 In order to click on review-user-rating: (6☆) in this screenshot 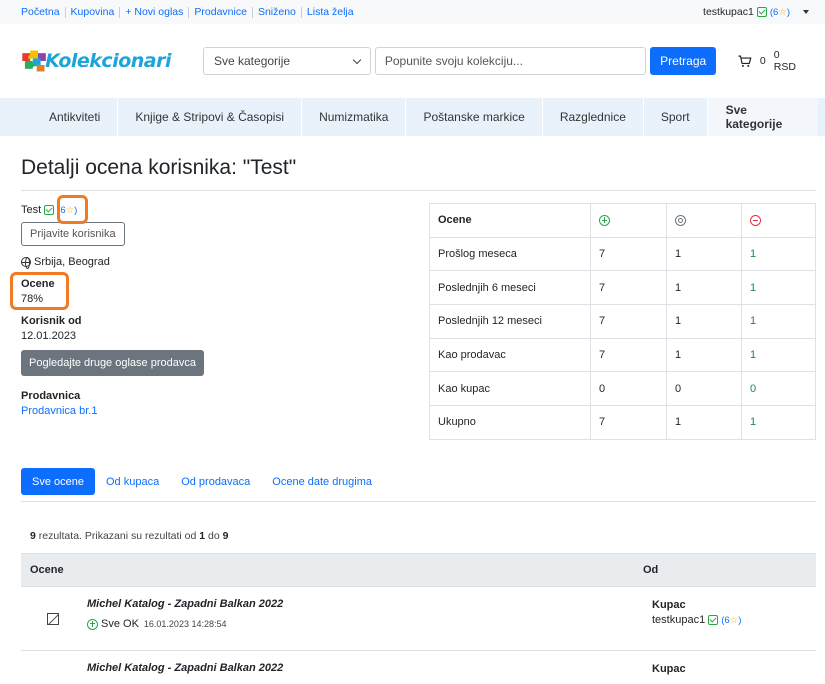, I will do `click(731, 620)`.